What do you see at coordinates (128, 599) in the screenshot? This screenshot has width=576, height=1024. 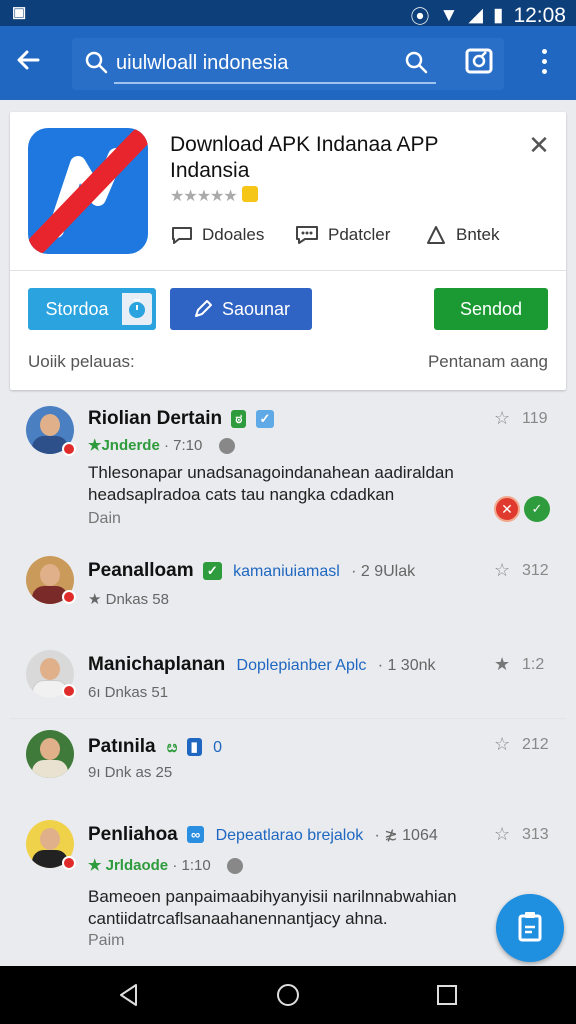 I see `review-meta: ★ Dnkas 58` at bounding box center [128, 599].